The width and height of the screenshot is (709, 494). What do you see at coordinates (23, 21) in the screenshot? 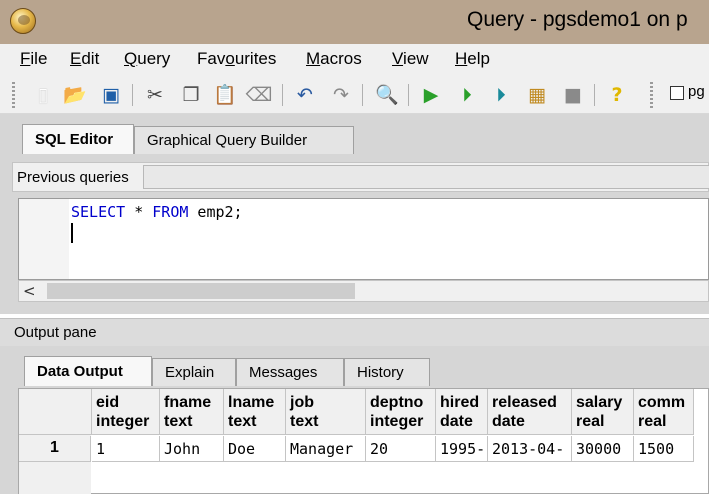
I see `app-elephant-icon` at bounding box center [23, 21].